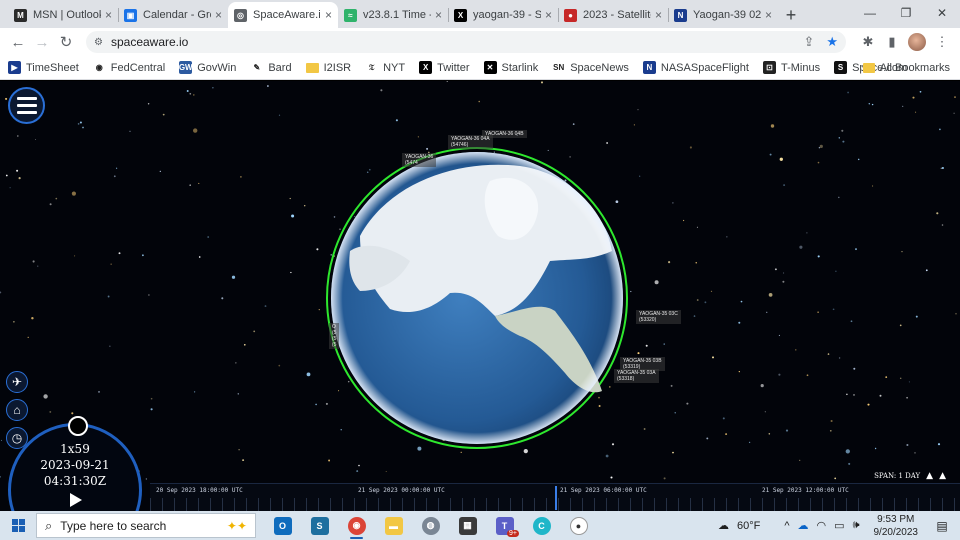  What do you see at coordinates (613, 15) in the screenshot?
I see `browser-tab: ● 2023 - Satellite ×` at bounding box center [613, 15].